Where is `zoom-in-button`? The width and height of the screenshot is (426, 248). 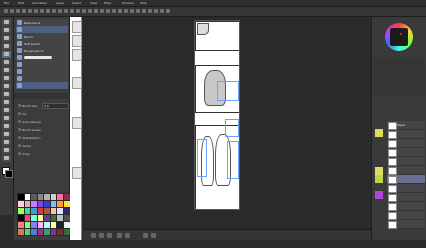
zoom-in-button is located at coordinates (101, 235).